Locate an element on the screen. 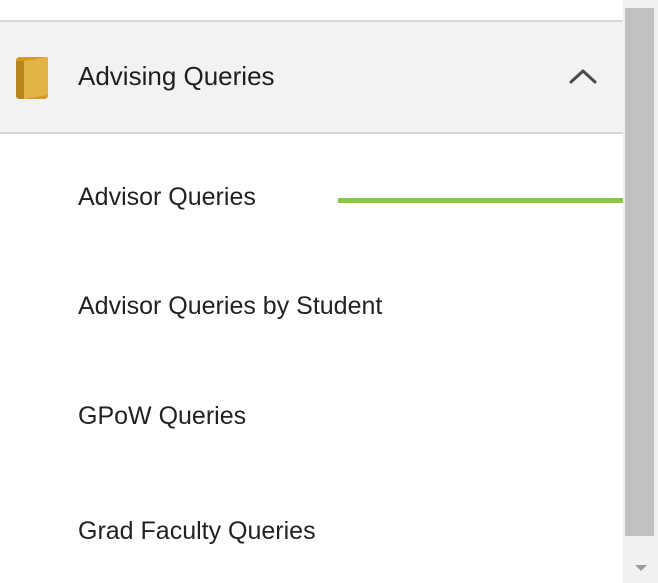  menu-item-gpow-queries: GPoW Queries is located at coordinates (162, 416).